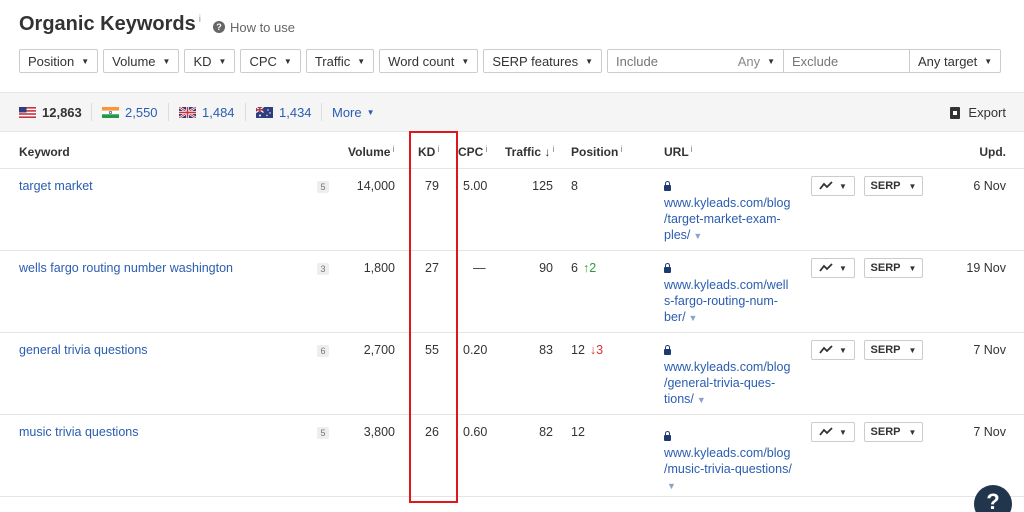 The width and height of the screenshot is (1024, 512). What do you see at coordinates (678, 151) in the screenshot?
I see `column-url: URL i` at bounding box center [678, 151].